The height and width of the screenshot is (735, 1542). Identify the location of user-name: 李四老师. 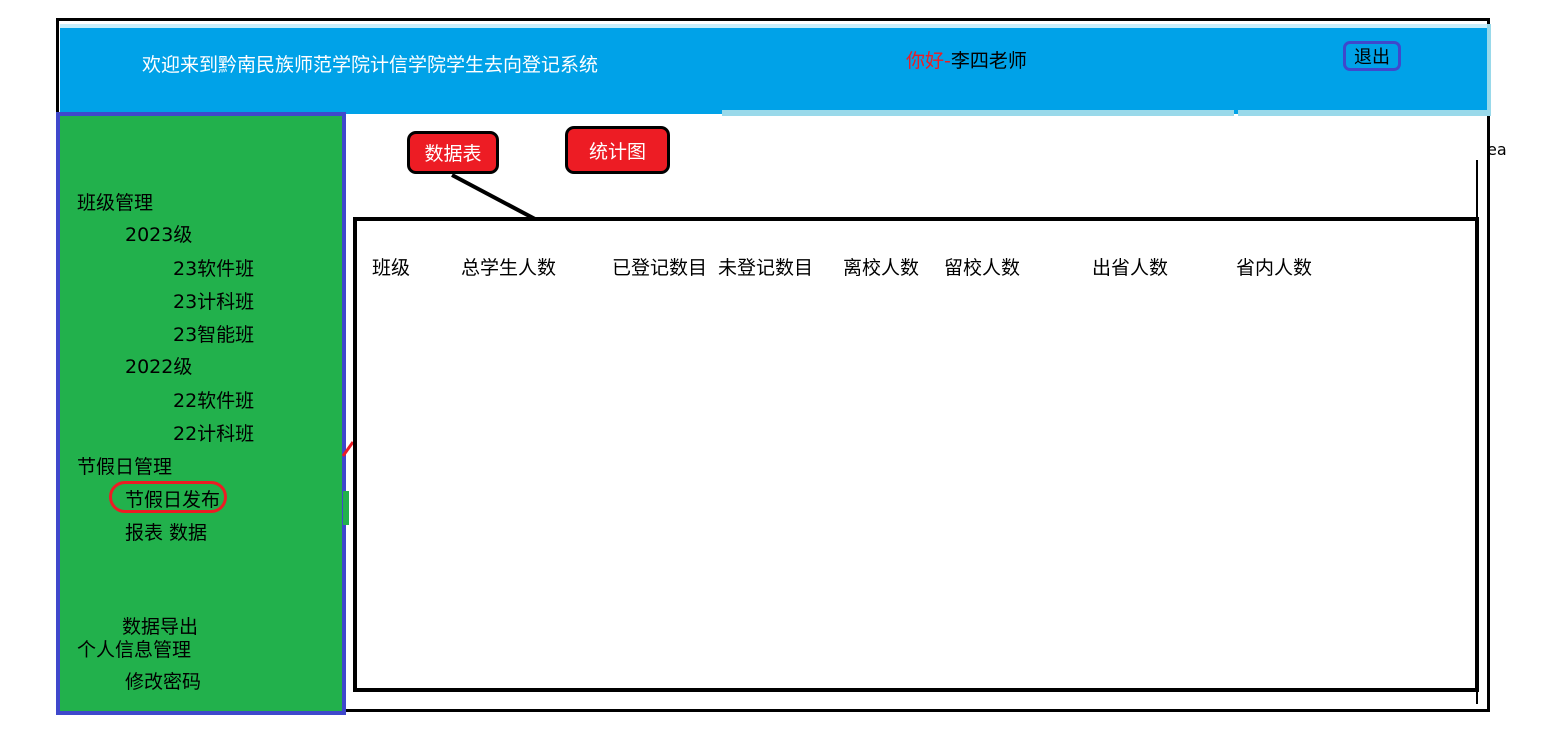
(988, 61).